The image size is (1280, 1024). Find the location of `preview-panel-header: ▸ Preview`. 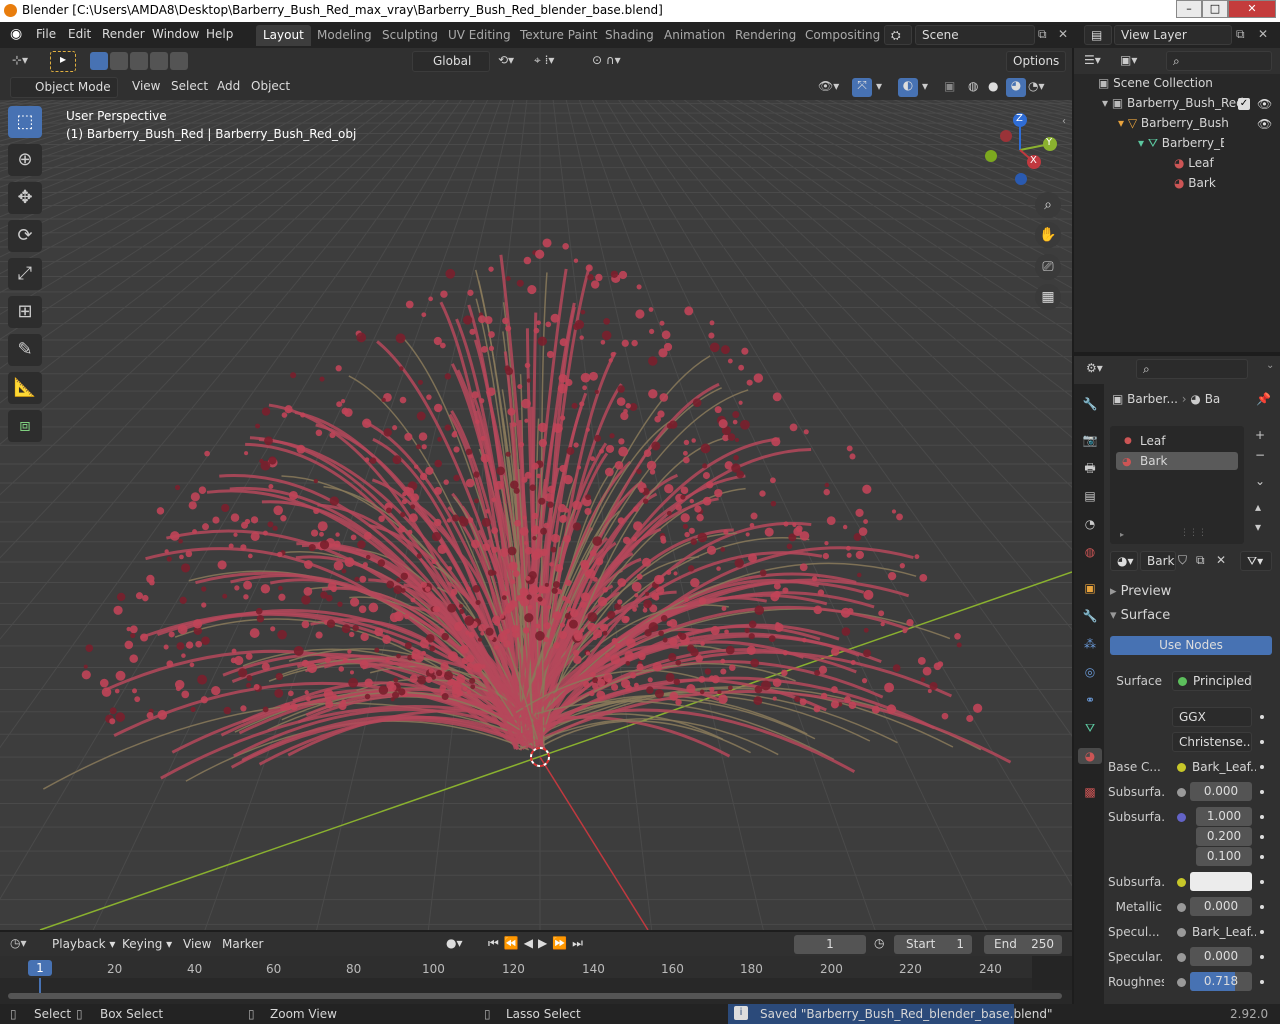

preview-panel-header: ▸ Preview is located at coordinates (1193, 594).